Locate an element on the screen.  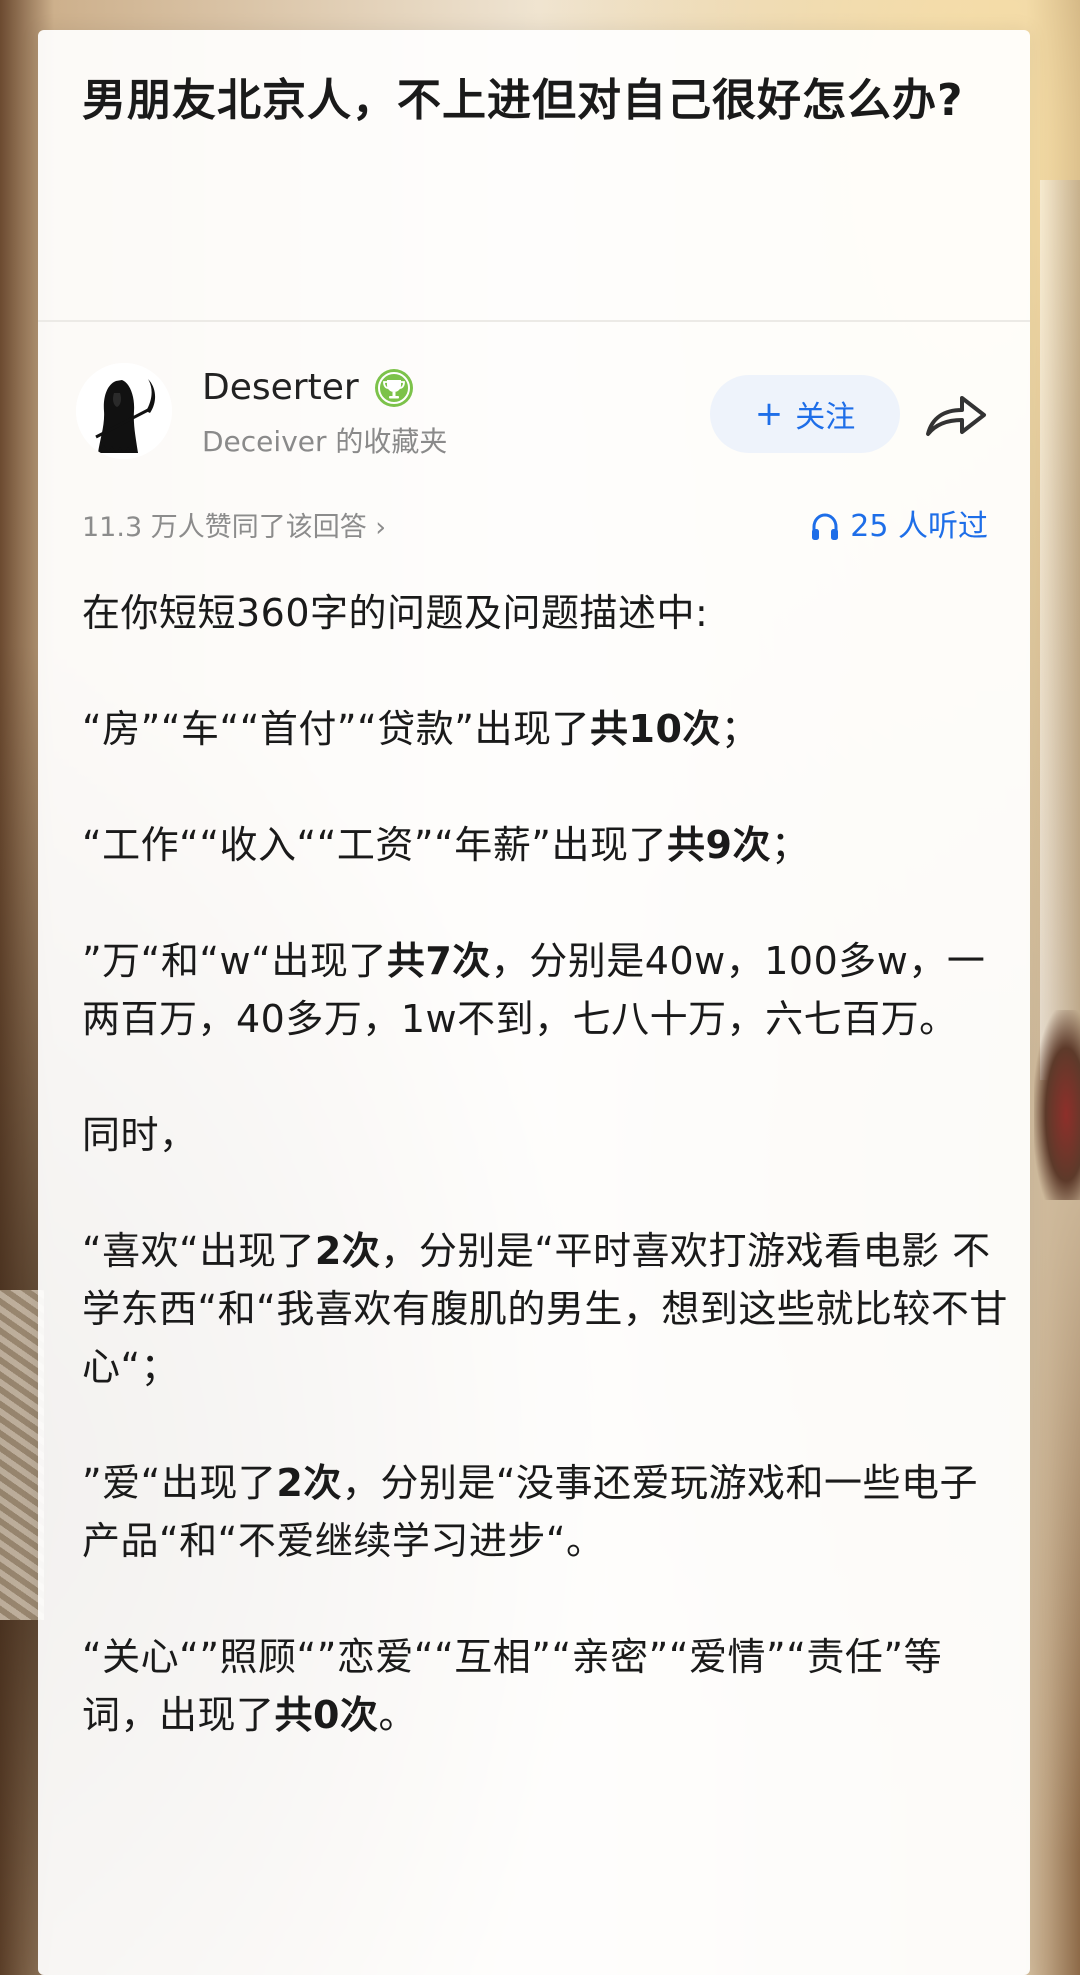
answer-paragraph: “房”“车““首付”“贷款”出现了共10次； is located at coordinates (421, 729).